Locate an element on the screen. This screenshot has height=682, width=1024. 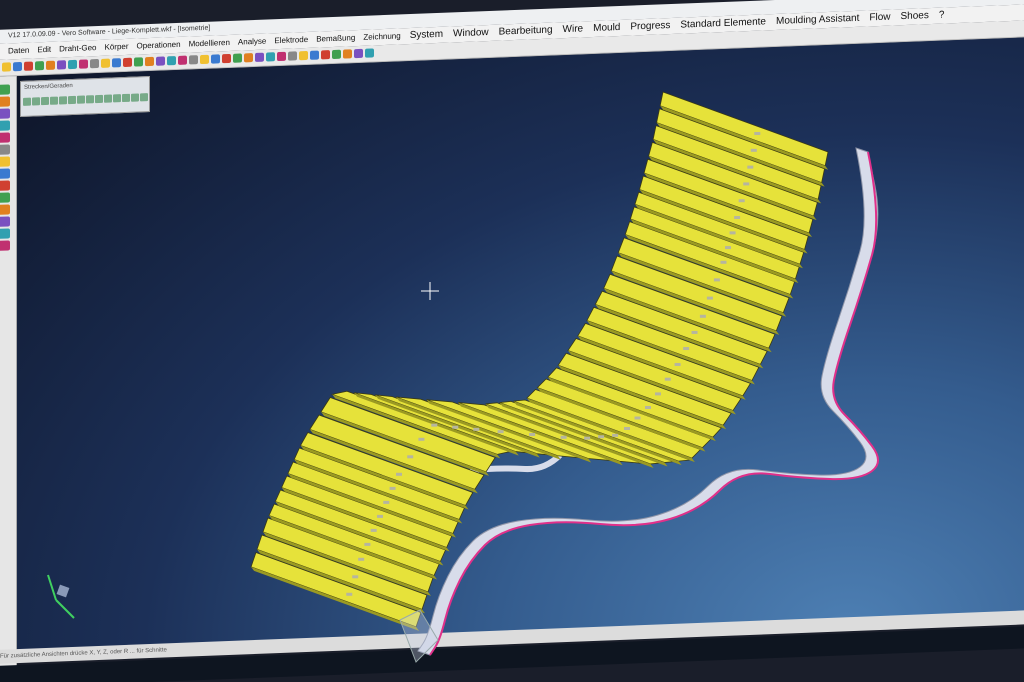
axis-x is located at coordinates (65, 609).